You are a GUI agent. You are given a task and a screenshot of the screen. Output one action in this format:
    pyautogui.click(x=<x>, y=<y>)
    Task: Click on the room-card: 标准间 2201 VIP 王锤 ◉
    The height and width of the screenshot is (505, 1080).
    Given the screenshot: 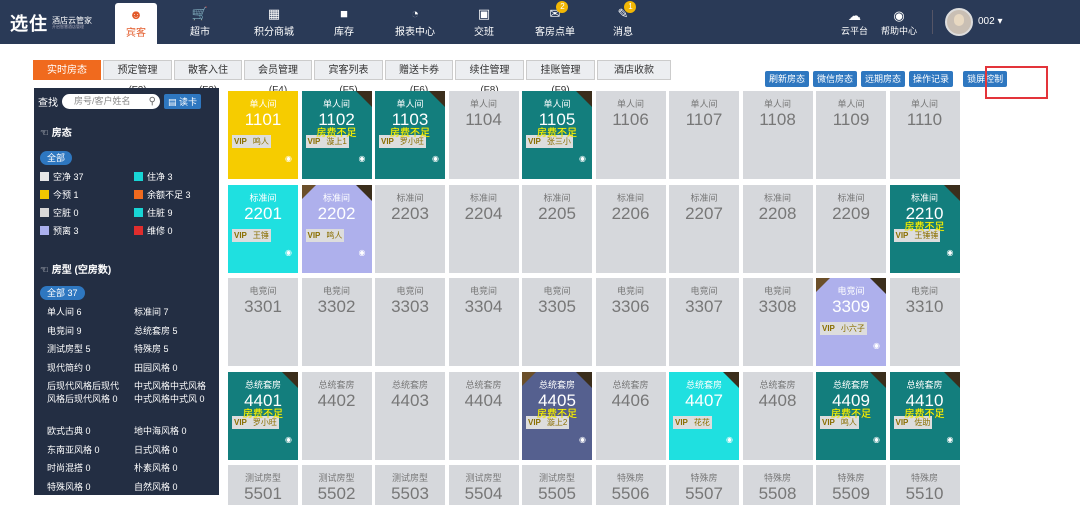 What is the action you would take?
    pyautogui.click(x=263, y=228)
    